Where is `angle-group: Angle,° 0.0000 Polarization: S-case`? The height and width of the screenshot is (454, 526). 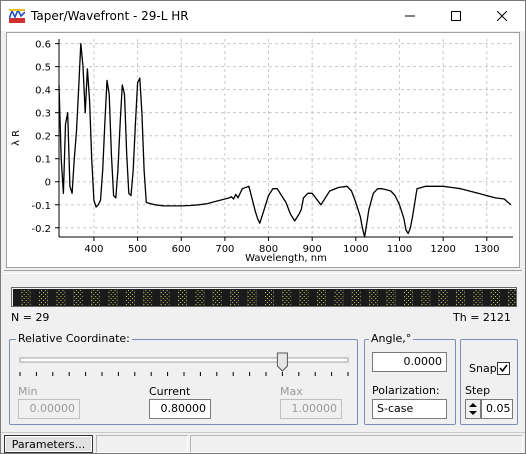 angle-group: Angle,° 0.0000 Polarization: S-case is located at coordinates (410, 378).